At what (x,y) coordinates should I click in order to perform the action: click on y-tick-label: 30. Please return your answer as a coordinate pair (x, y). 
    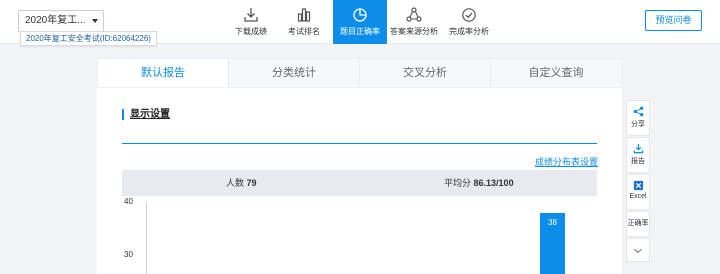
    Looking at the image, I should click on (128, 254).